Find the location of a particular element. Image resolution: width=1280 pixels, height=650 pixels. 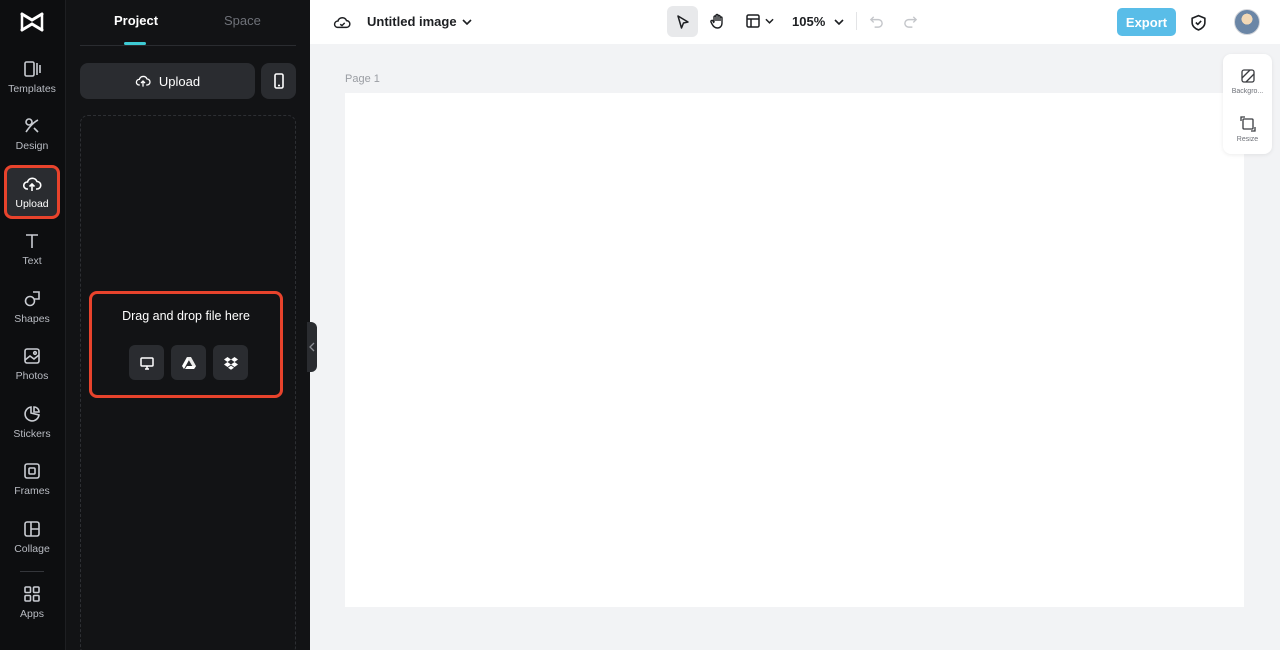

rail-item-frames: Frames is located at coordinates (32, 479).